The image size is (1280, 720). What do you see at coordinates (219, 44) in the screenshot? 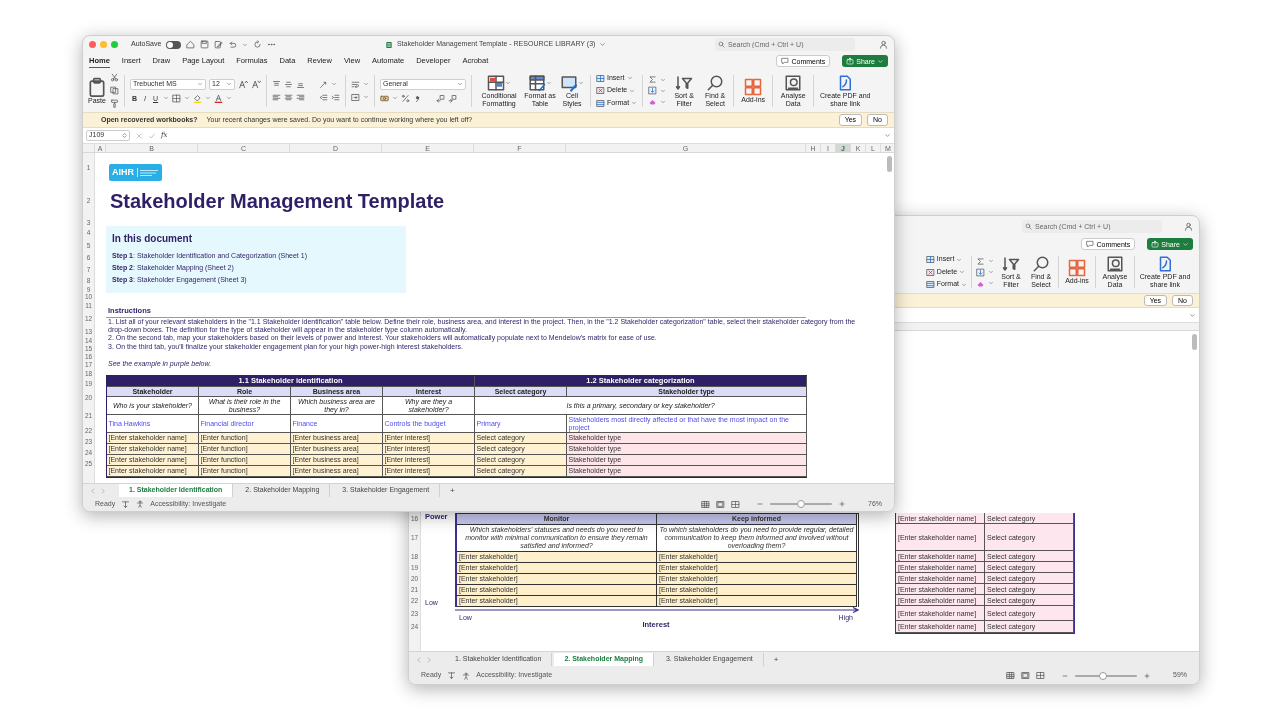
I see `edit-icon` at bounding box center [219, 44].